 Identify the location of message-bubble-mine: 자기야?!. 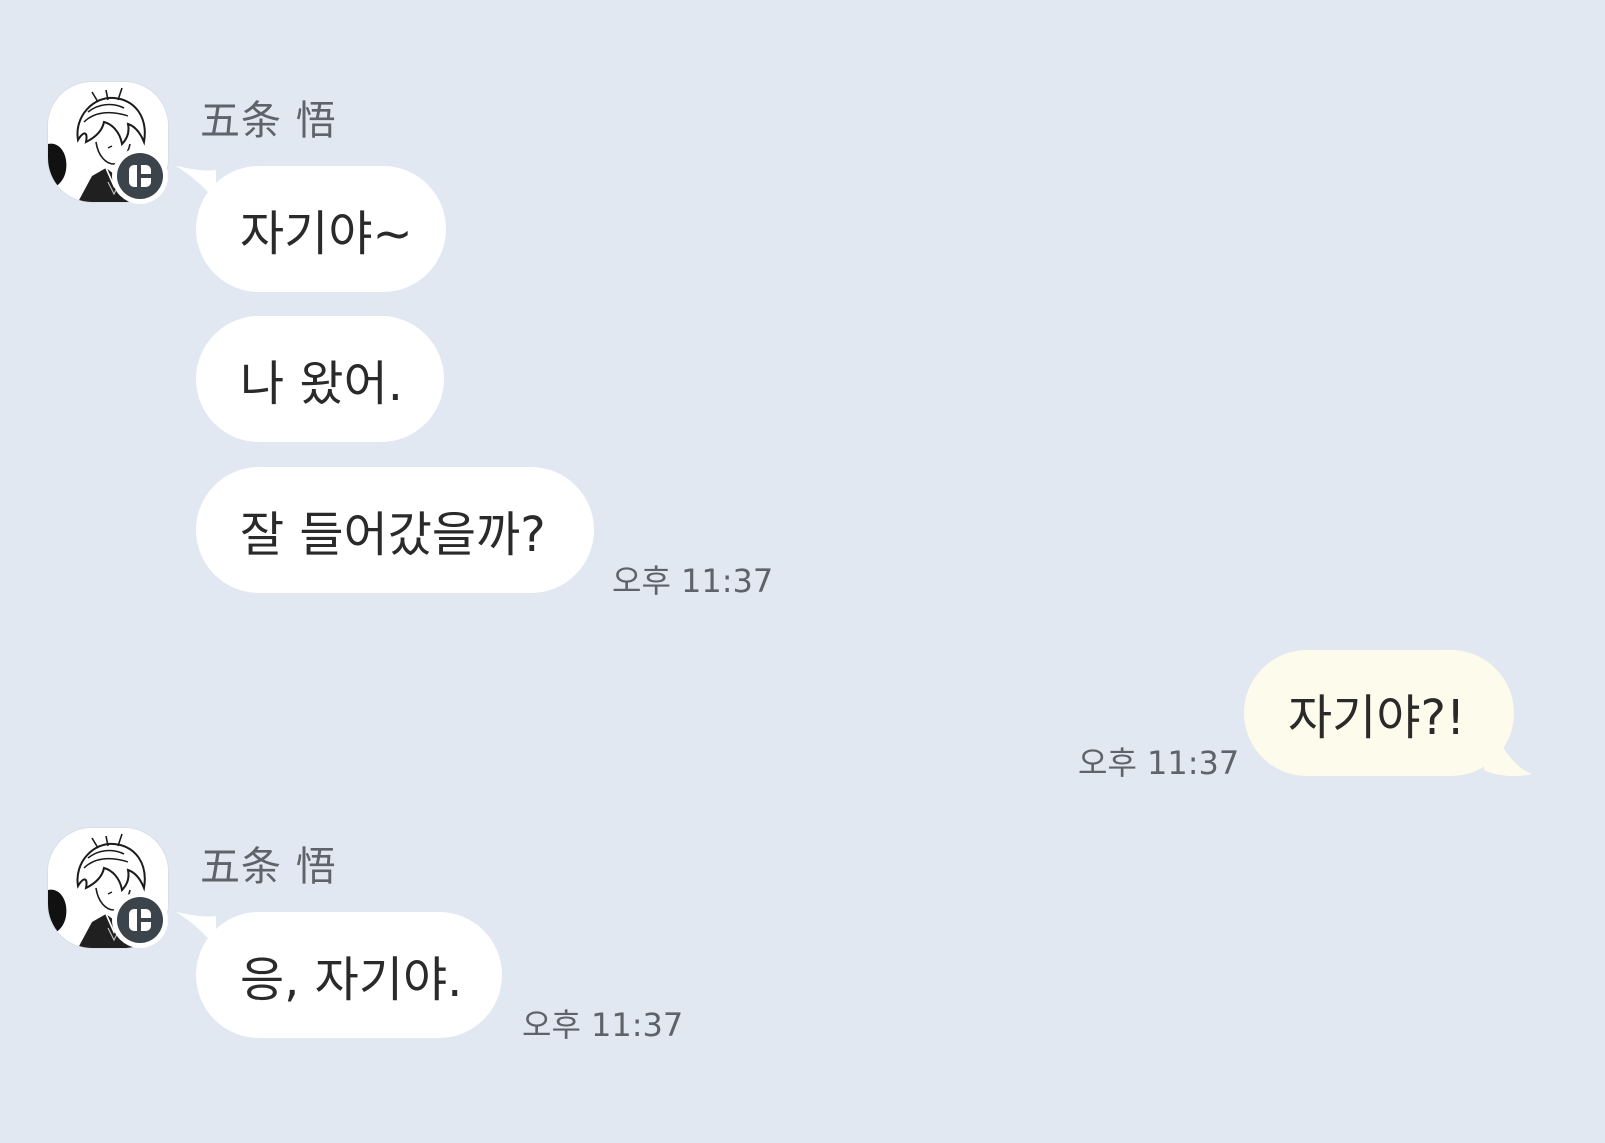
(1379, 713).